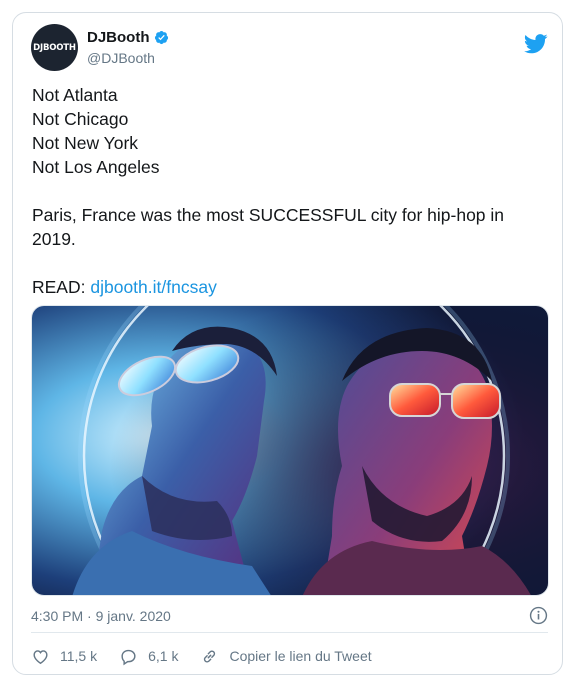 Image resolution: width=577 pixels, height=685 pixels. Describe the element at coordinates (210, 656) in the screenshot. I see `link-icon` at that location.